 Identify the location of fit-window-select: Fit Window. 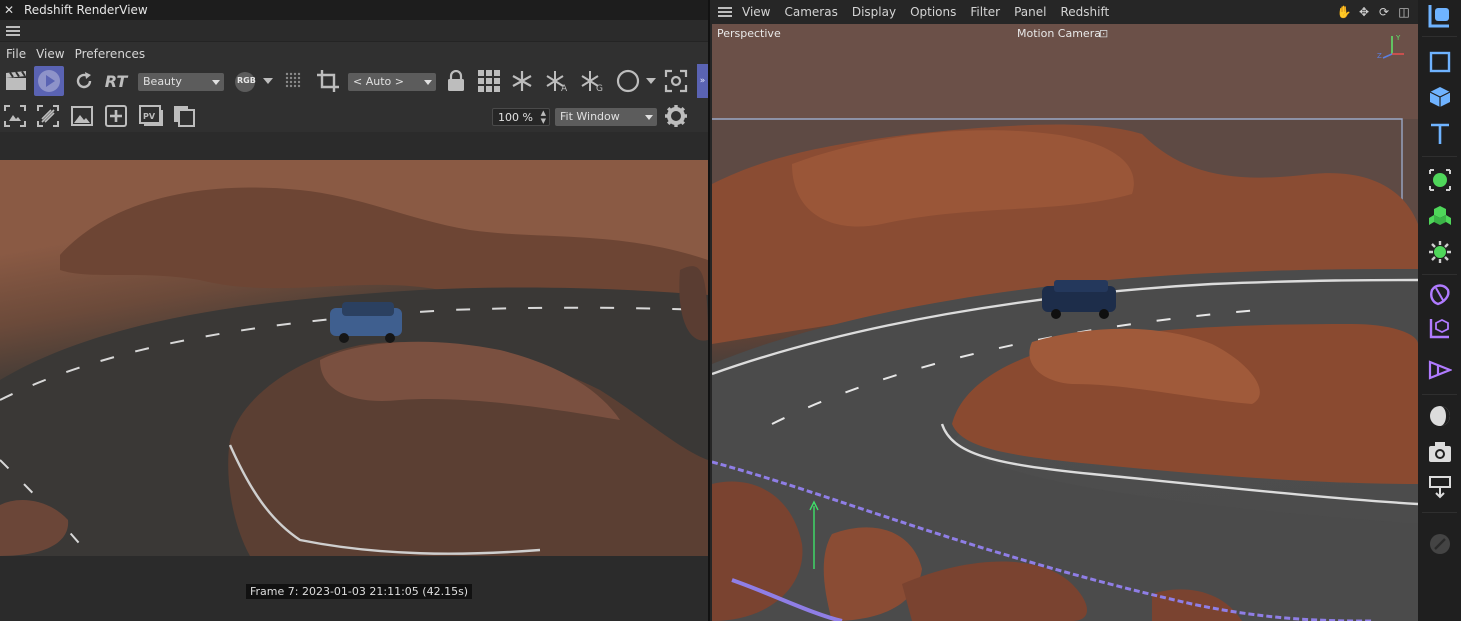
(606, 117).